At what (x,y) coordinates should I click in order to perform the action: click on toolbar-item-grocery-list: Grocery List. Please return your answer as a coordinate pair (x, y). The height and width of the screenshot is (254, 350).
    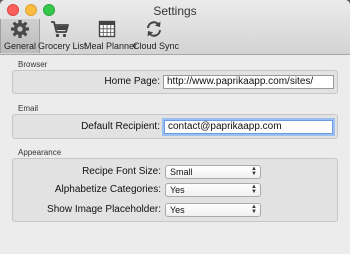
    Looking at the image, I should click on (62, 36).